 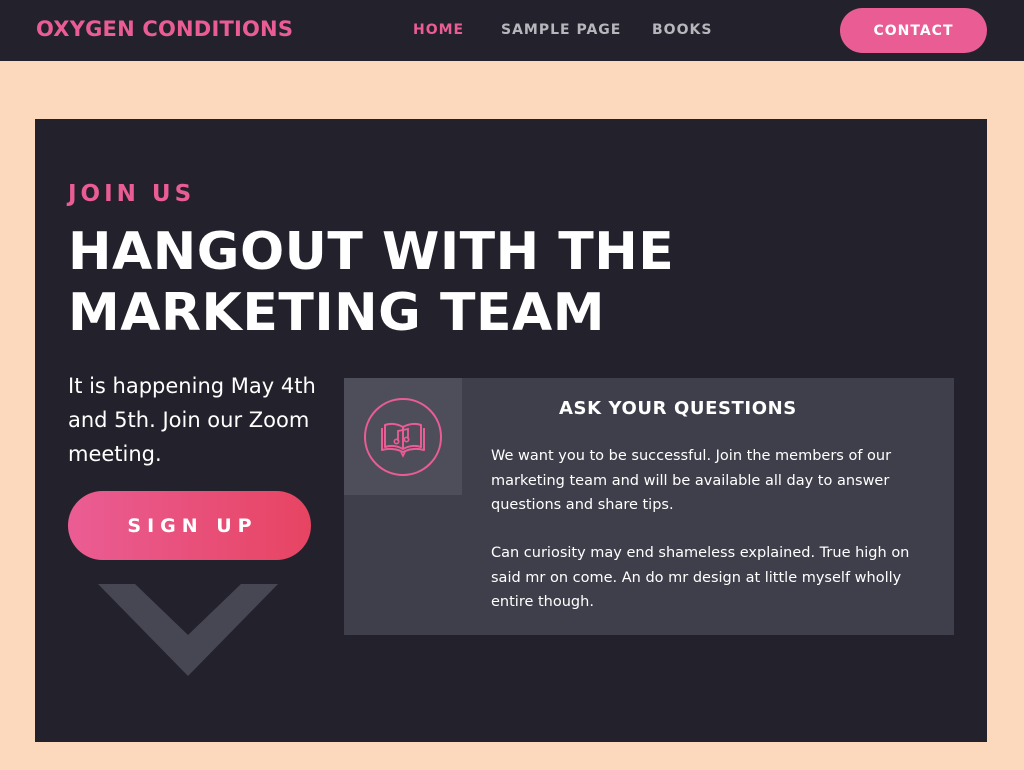 What do you see at coordinates (189, 525) in the screenshot?
I see `sign-up-button: SIGN UP` at bounding box center [189, 525].